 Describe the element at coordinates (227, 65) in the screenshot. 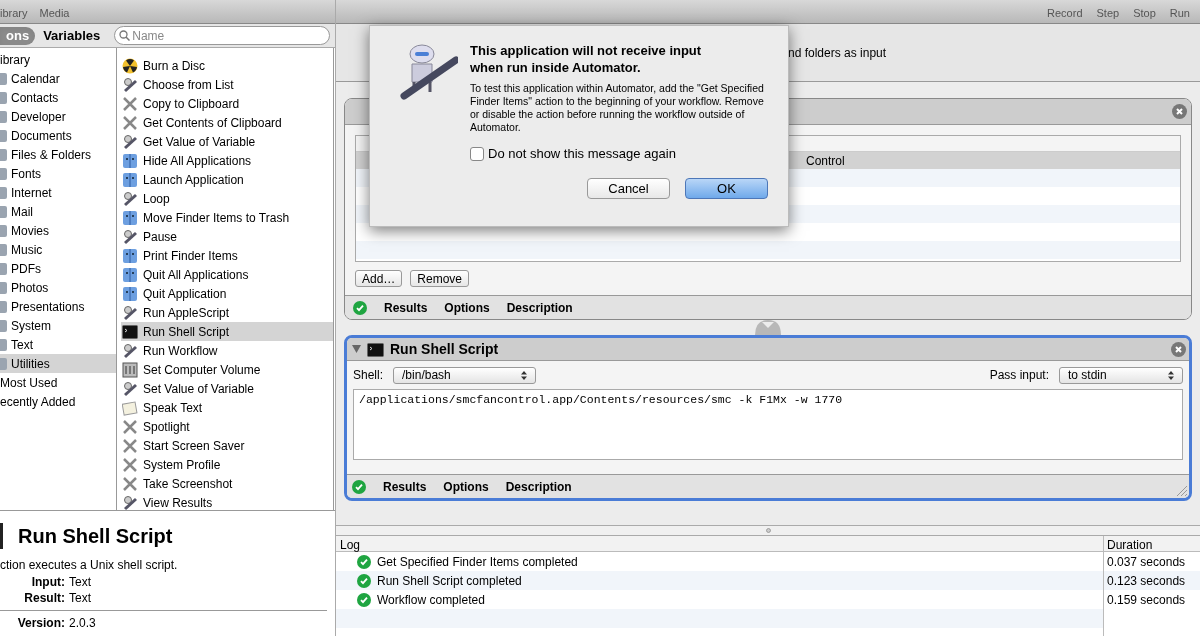

I see `action-item: Burn a Disc` at that location.